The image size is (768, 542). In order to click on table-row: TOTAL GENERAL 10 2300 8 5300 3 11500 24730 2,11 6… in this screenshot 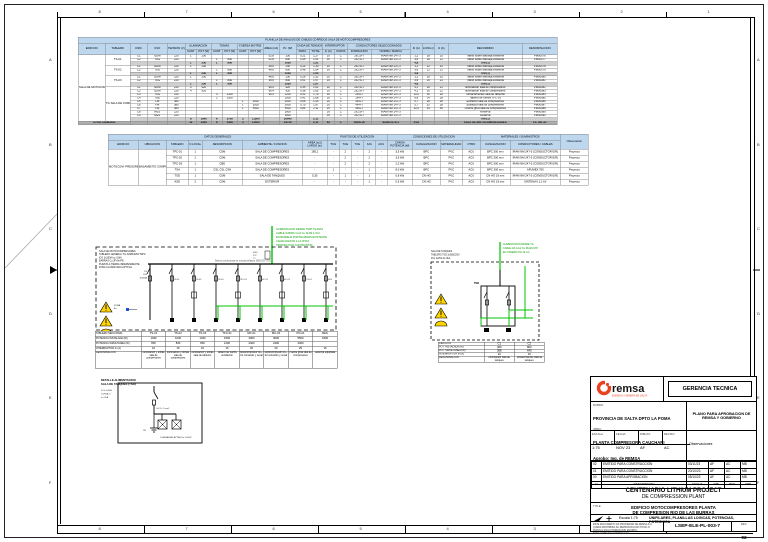, I will do `click(318, 123)`.